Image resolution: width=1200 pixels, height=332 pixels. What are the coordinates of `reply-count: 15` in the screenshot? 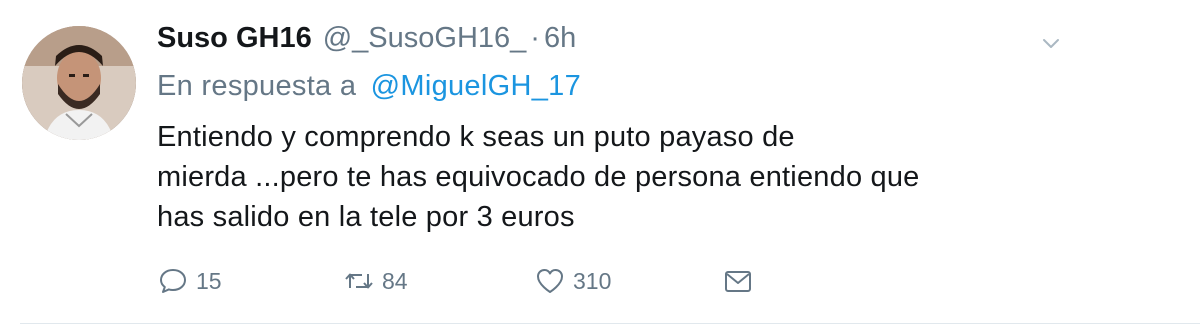 It's located at (209, 280).